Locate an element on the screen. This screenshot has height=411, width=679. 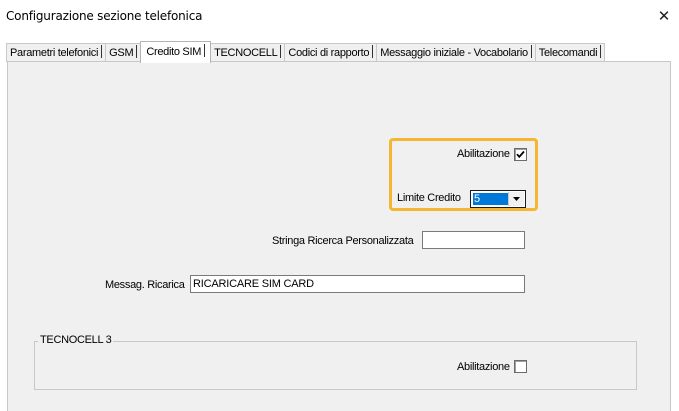
tab-label: Codici di rapporto is located at coordinates (329, 53).